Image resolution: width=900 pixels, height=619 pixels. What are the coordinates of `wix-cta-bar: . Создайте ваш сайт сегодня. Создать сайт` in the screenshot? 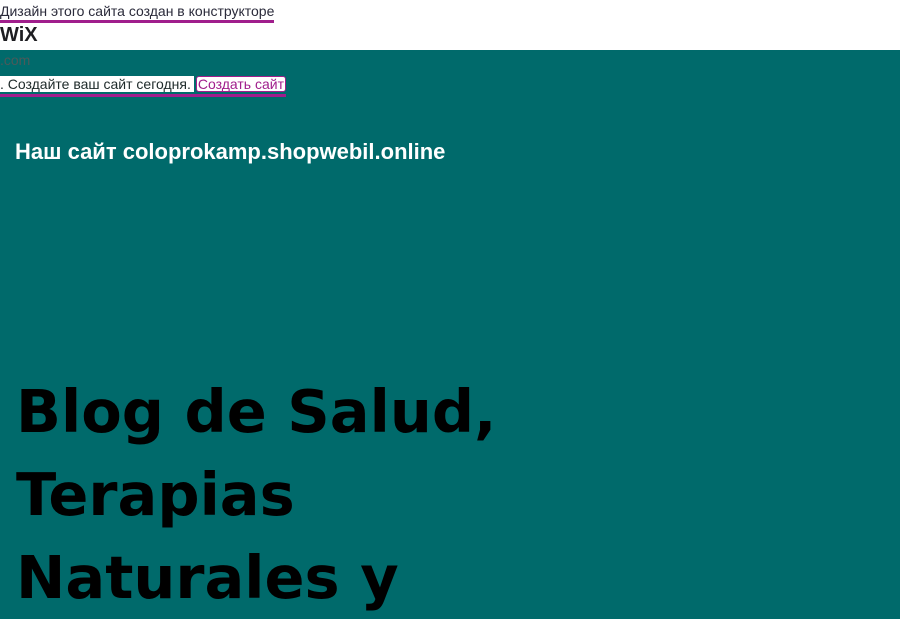 It's located at (143, 86).